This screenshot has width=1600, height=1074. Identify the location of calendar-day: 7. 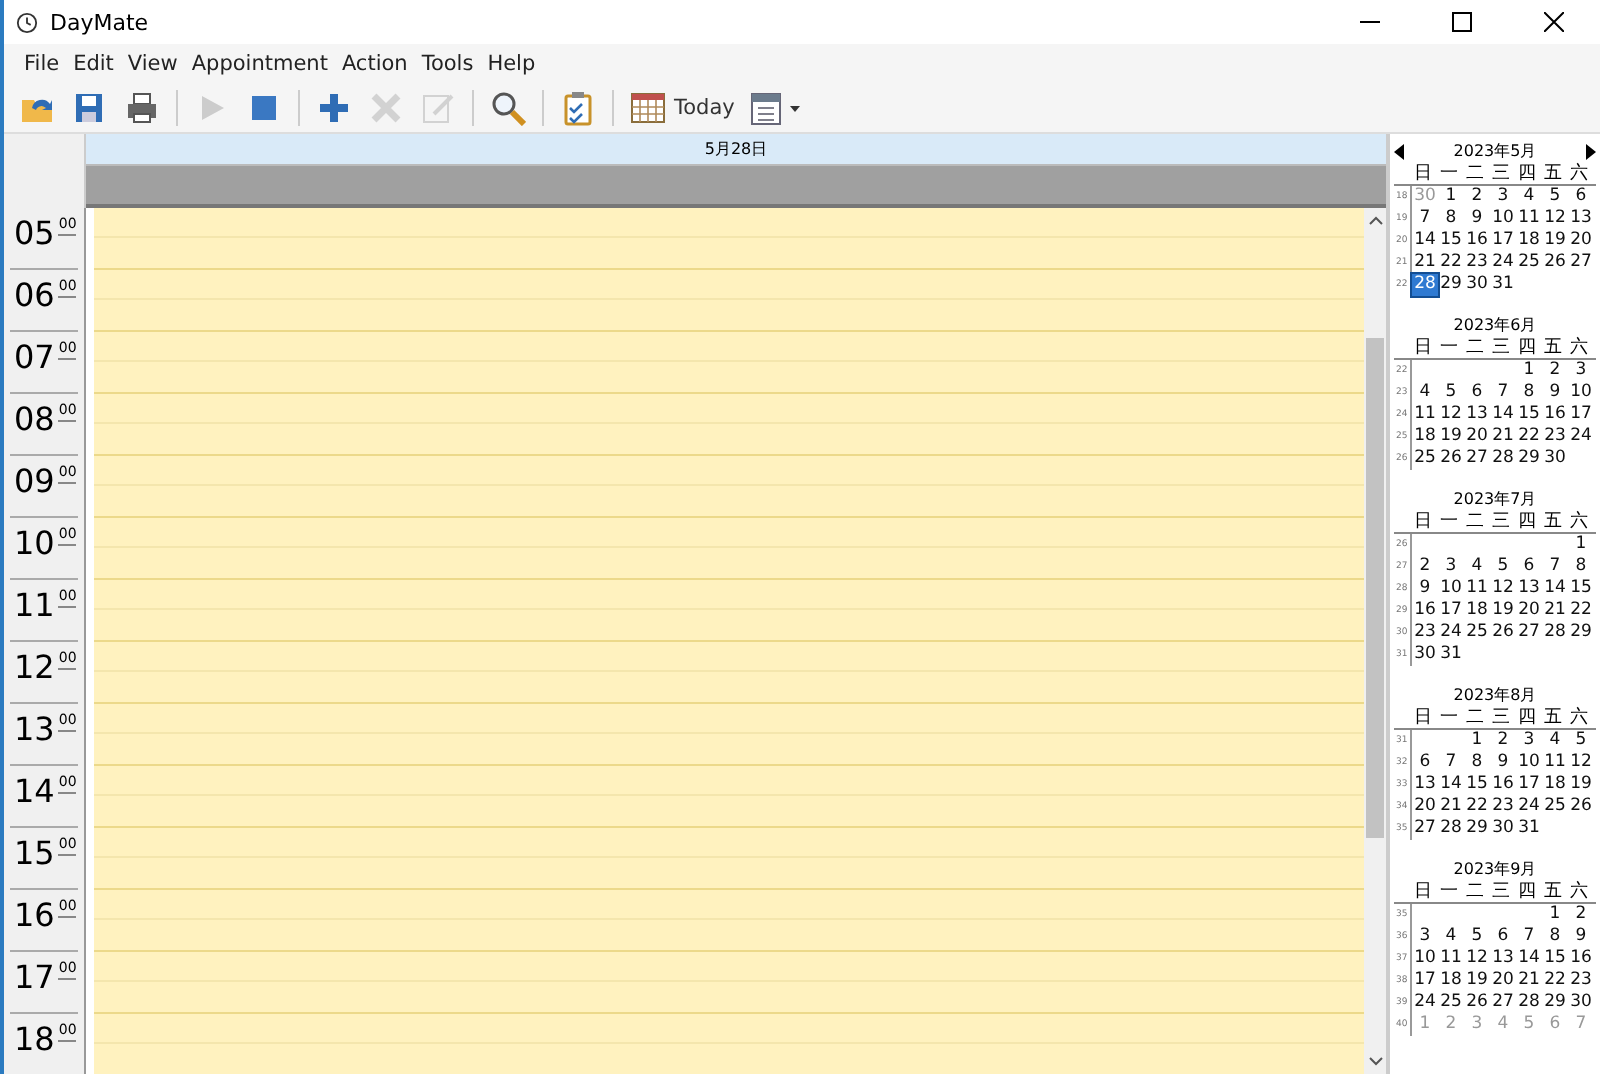
(1529, 937).